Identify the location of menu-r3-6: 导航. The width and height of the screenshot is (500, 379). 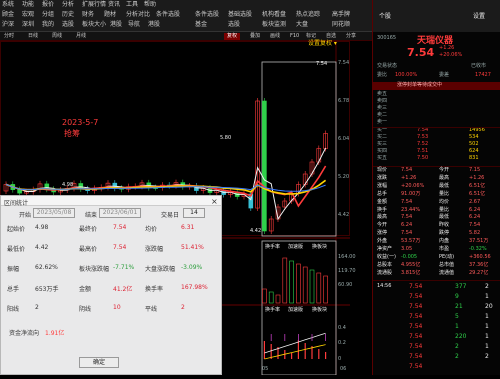
(134, 25).